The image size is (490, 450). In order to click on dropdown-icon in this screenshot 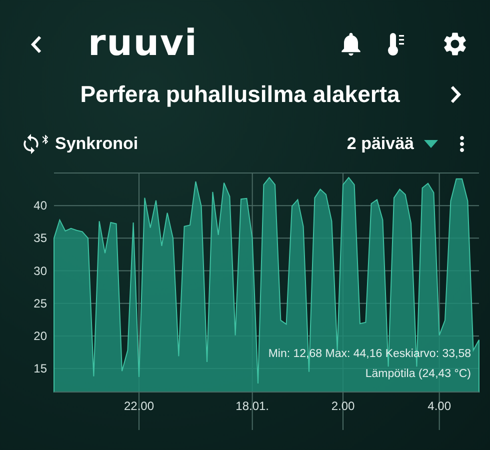, I will do `click(431, 144)`.